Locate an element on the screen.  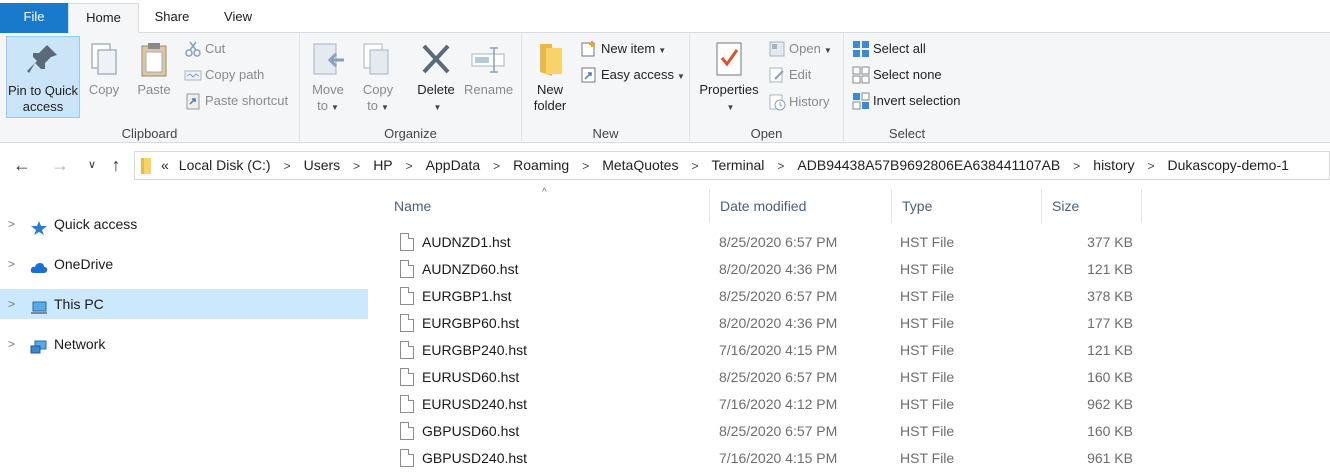
tab-file: File is located at coordinates (34, 18).